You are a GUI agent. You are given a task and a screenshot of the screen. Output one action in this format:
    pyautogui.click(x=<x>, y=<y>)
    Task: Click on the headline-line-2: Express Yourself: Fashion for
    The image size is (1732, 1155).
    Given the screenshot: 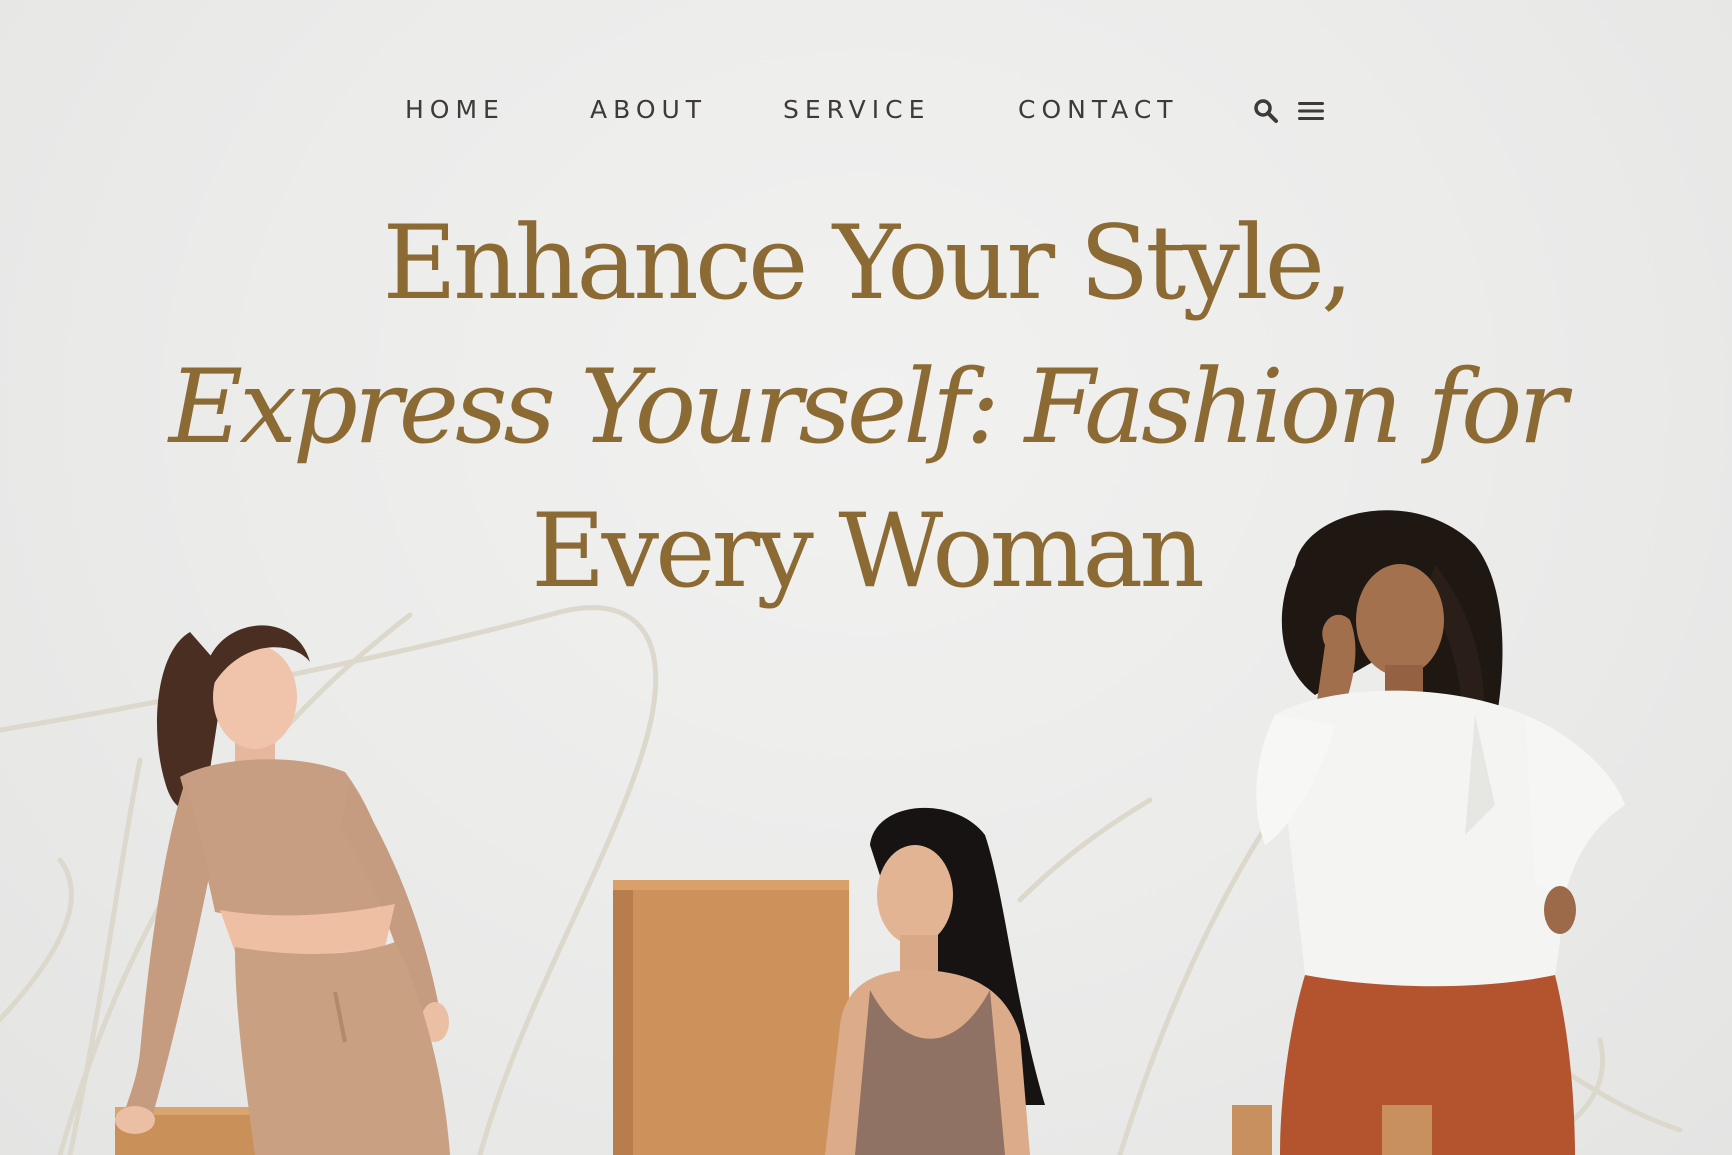 What is the action you would take?
    pyautogui.click(x=867, y=407)
    